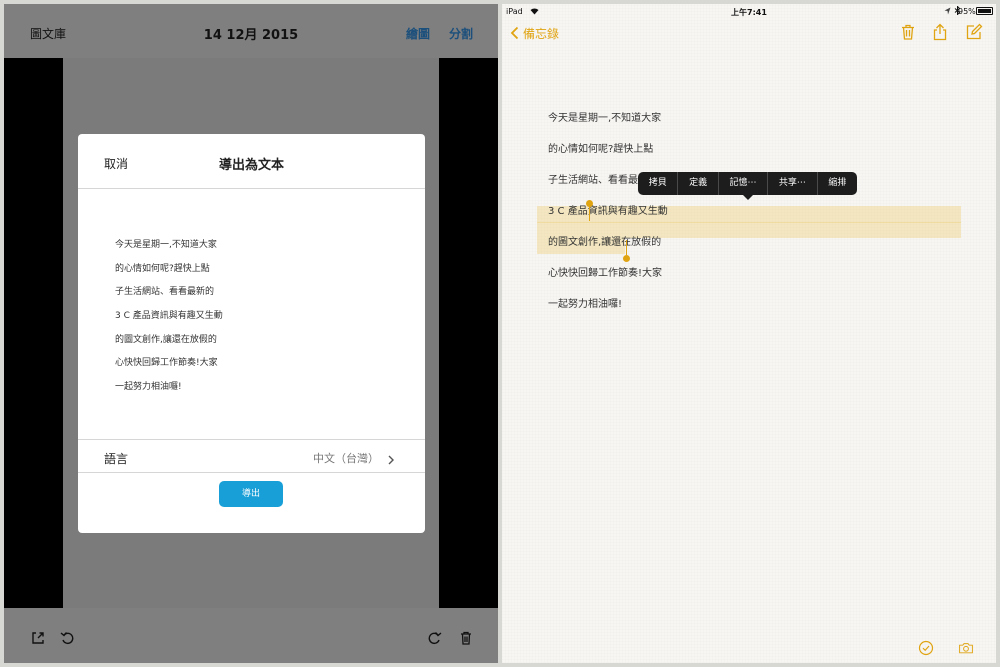 The width and height of the screenshot is (1000, 667). Describe the element at coordinates (836, 183) in the screenshot. I see `menu-indent: 縮排` at that location.